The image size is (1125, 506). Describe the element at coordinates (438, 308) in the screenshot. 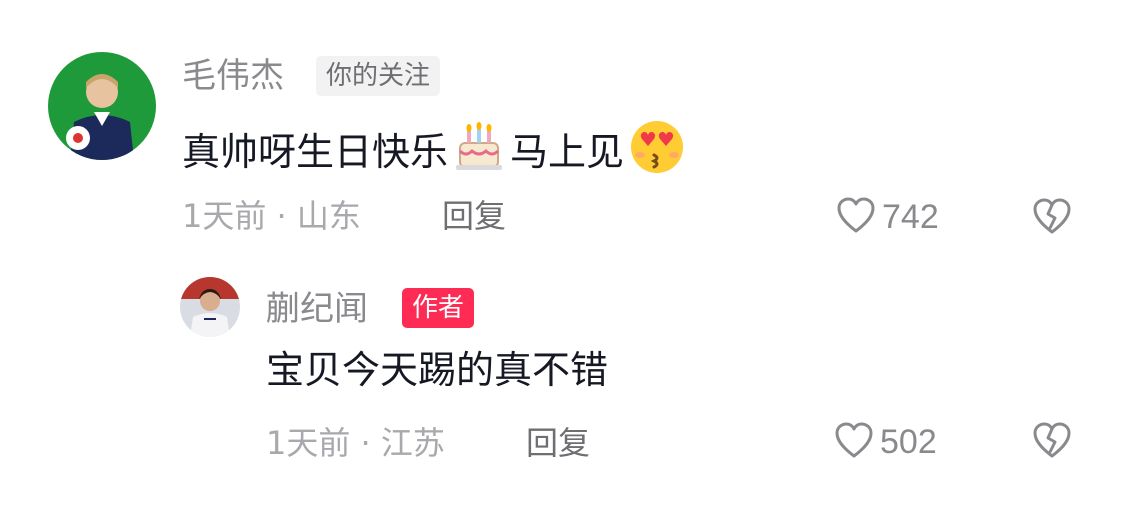

I see `author-badge: 作者` at that location.